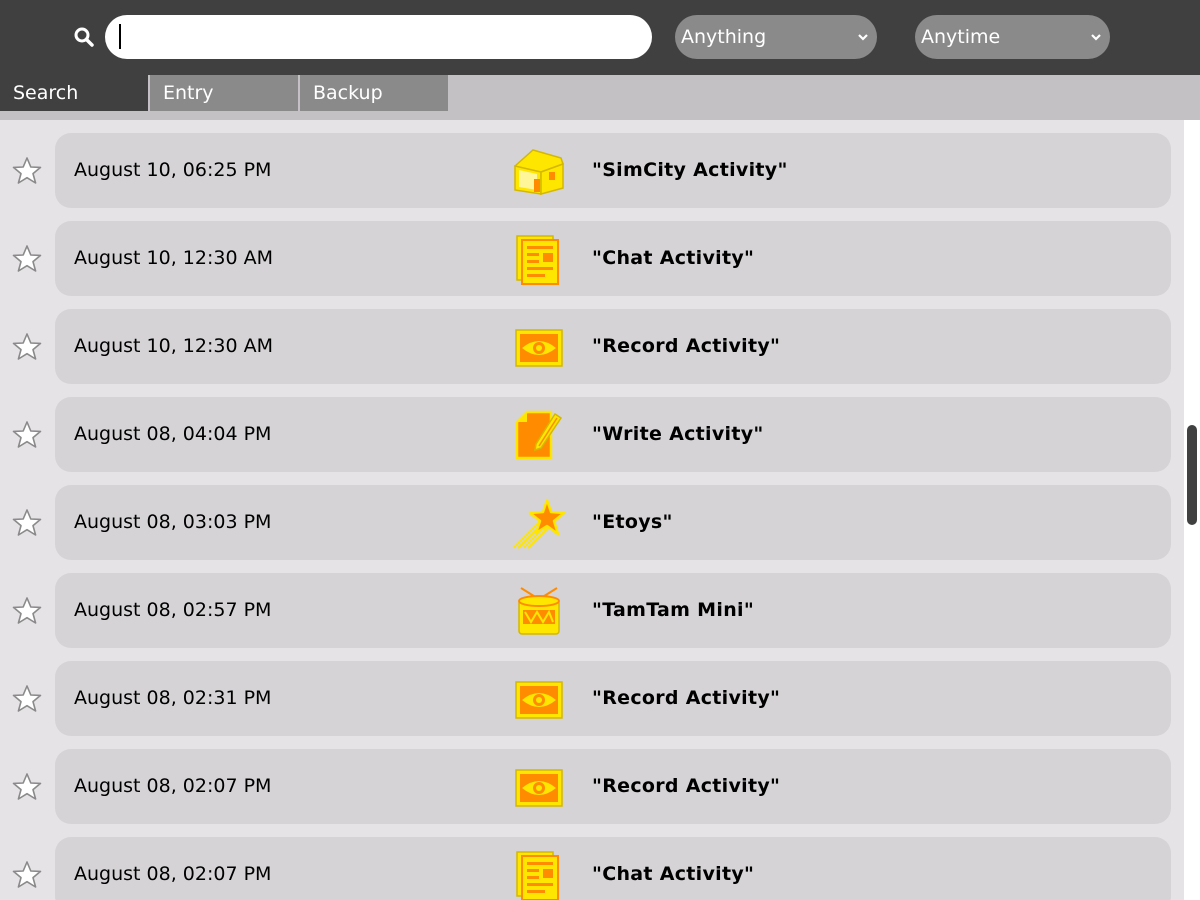  I want to click on entry-card: August 08, 04:04 PM "Write Activity", so click(613, 434).